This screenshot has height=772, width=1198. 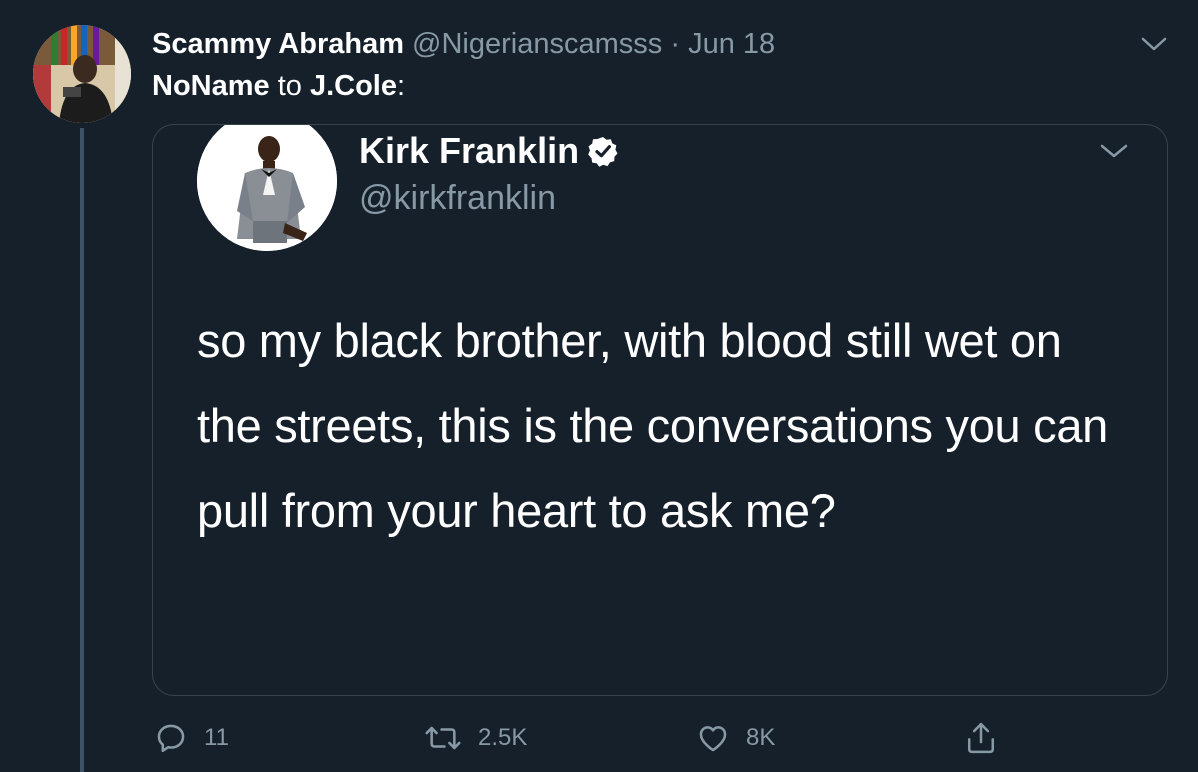 What do you see at coordinates (761, 737) in the screenshot?
I see `like-count: 8K` at bounding box center [761, 737].